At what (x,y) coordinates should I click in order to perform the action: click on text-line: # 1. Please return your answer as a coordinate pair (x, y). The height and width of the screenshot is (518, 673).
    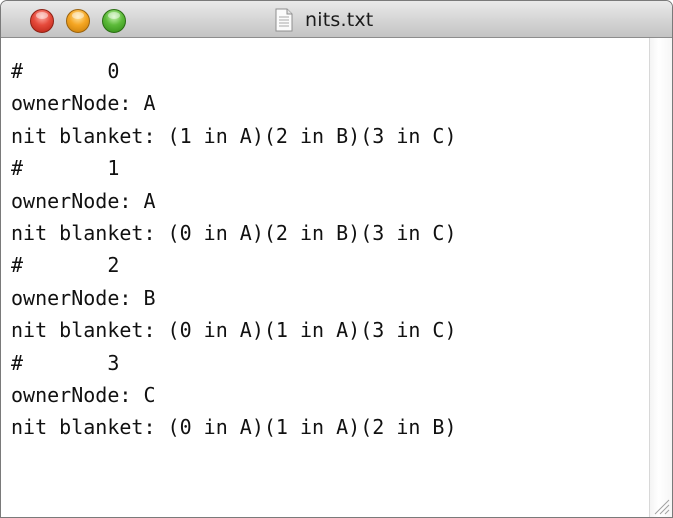
    Looking at the image, I should click on (65, 168).